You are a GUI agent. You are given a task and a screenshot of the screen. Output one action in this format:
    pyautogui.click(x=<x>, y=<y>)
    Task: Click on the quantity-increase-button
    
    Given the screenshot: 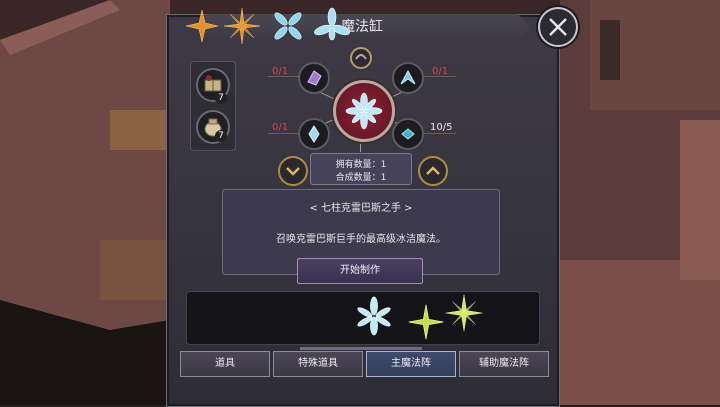 What is the action you would take?
    pyautogui.click(x=433, y=171)
    